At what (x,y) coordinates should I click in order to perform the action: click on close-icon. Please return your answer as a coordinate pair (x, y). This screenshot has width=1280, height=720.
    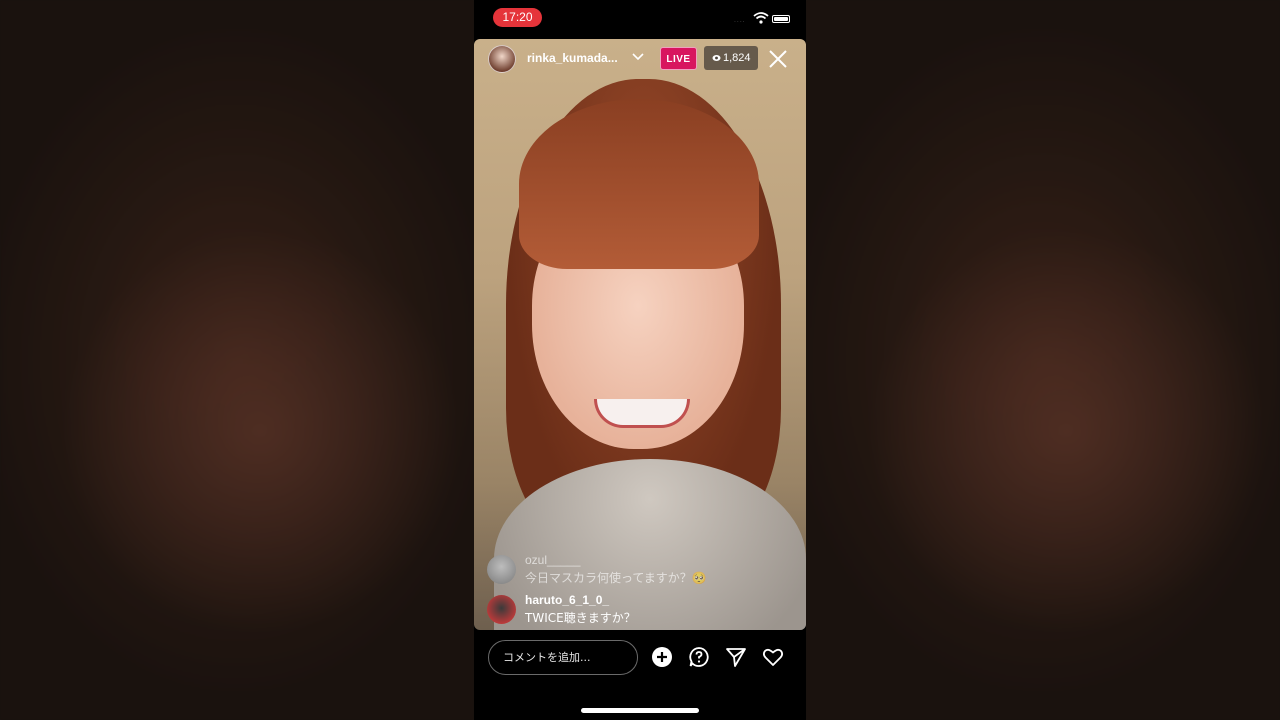
    Looking at the image, I should click on (778, 59).